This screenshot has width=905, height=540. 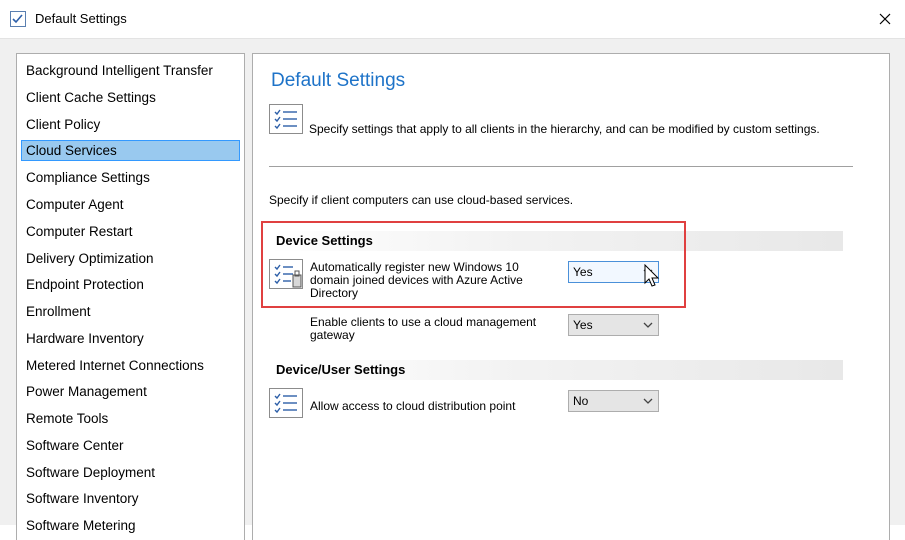 What do you see at coordinates (130, 177) in the screenshot?
I see `sidebar-item-compliance-settings: Compliance Settings` at bounding box center [130, 177].